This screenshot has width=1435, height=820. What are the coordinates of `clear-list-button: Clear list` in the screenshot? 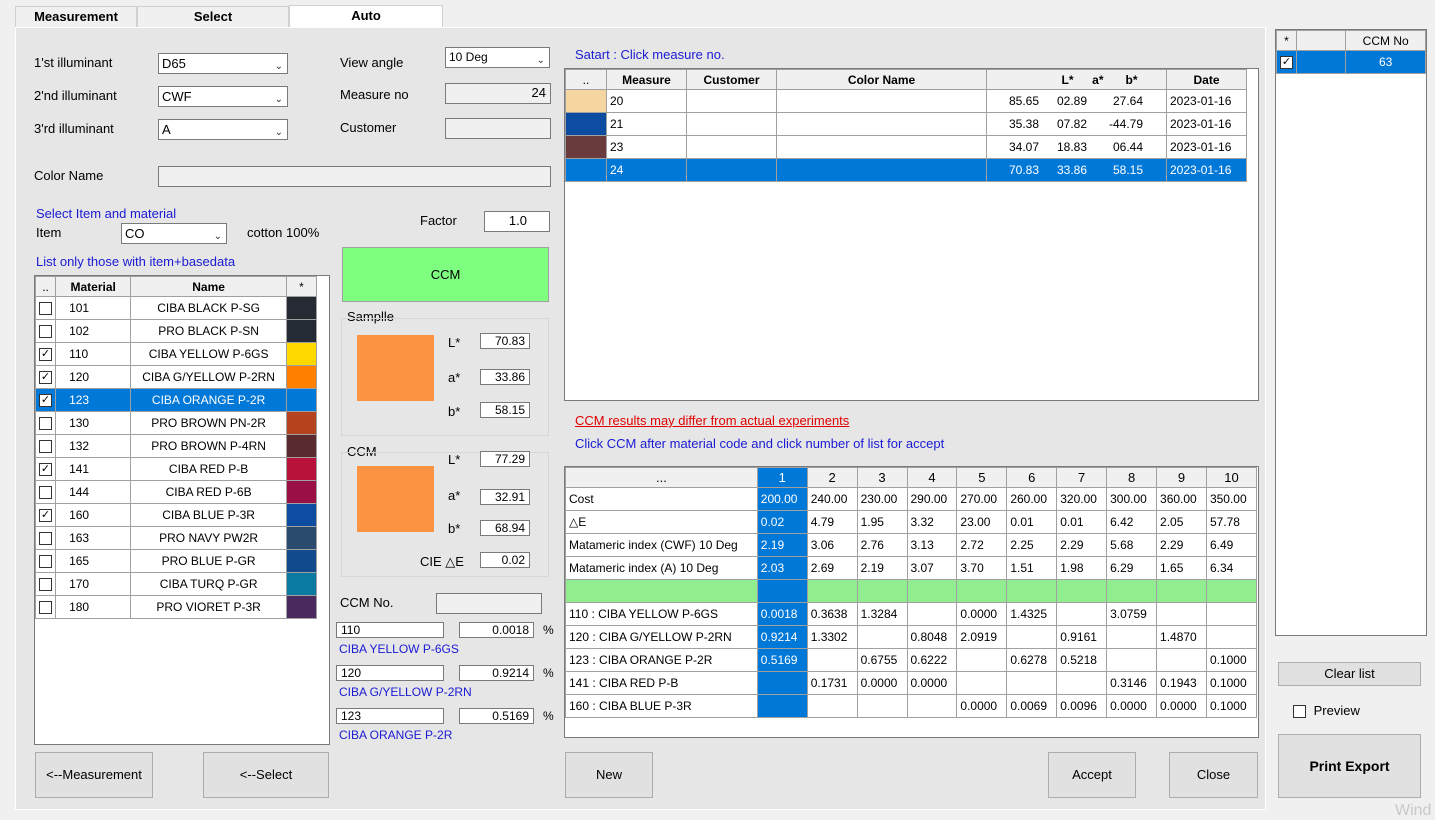 It's located at (1349, 674).